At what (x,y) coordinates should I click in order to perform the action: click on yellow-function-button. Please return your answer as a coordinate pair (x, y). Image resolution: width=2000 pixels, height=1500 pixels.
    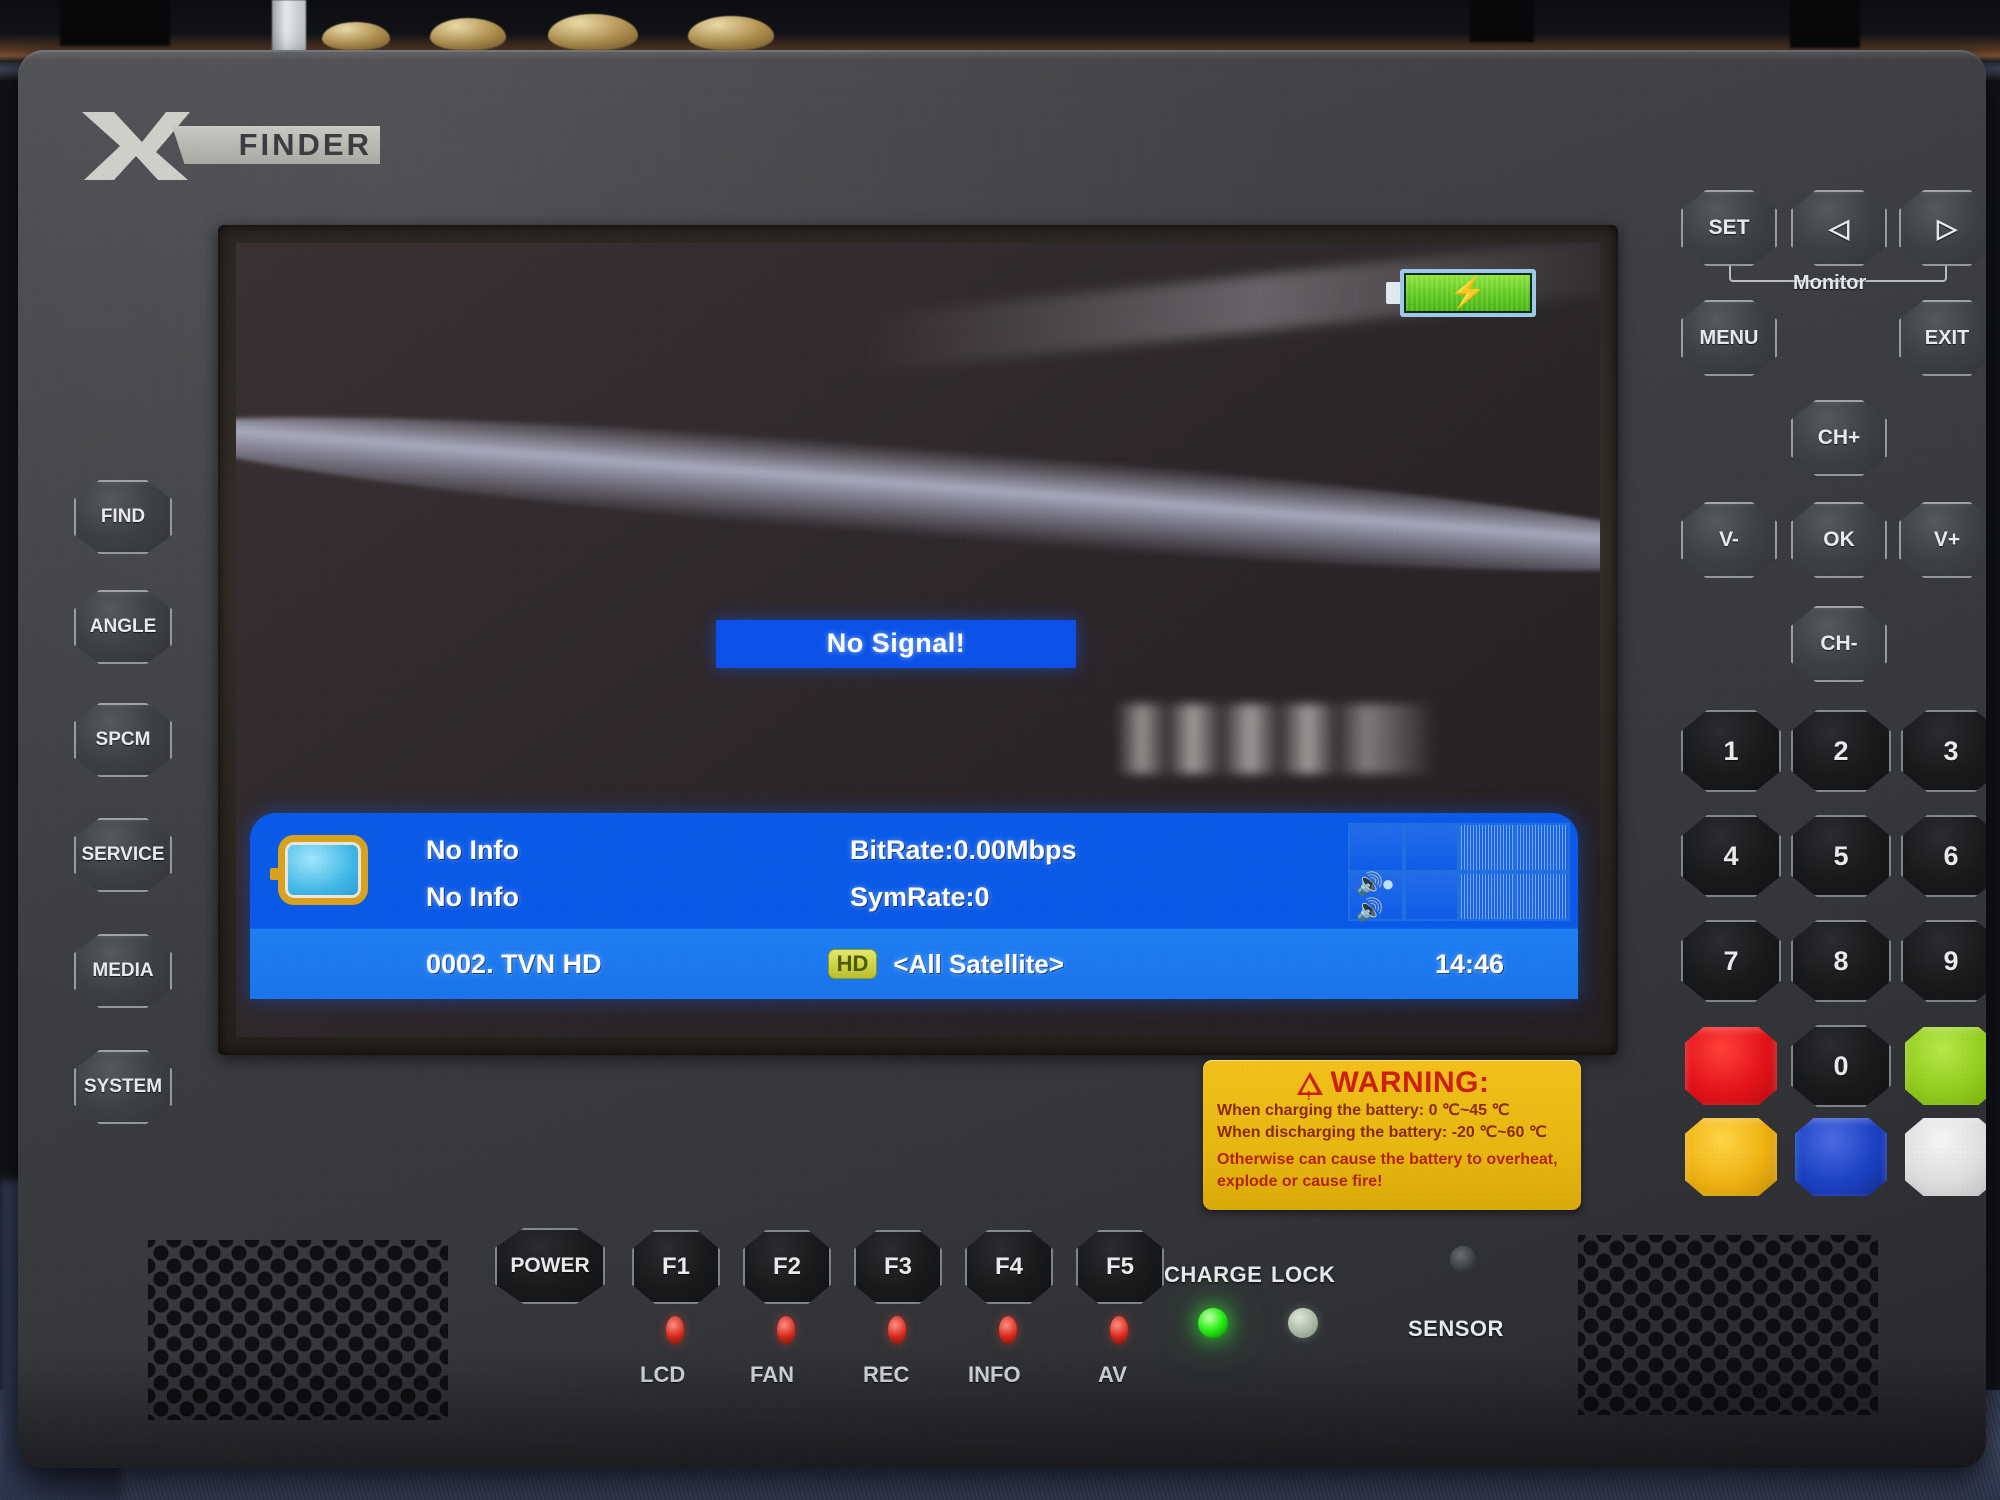
    Looking at the image, I should click on (1731, 1157).